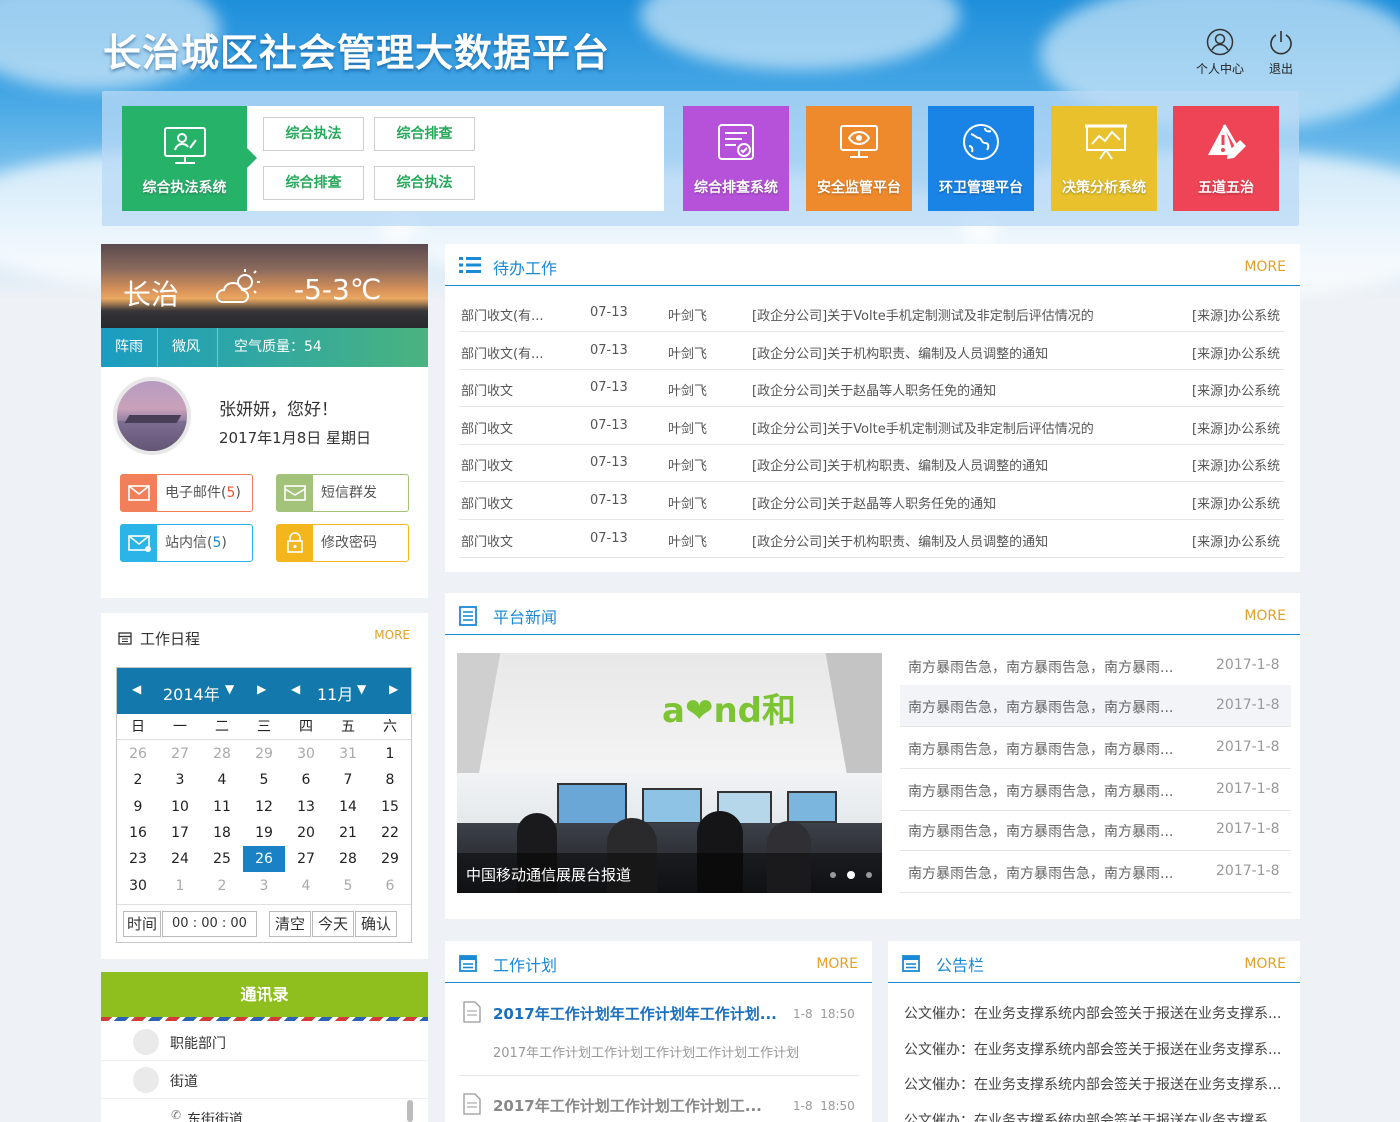  What do you see at coordinates (859, 158) in the screenshot?
I see `tile-safety-platform: 安全监管平台` at bounding box center [859, 158].